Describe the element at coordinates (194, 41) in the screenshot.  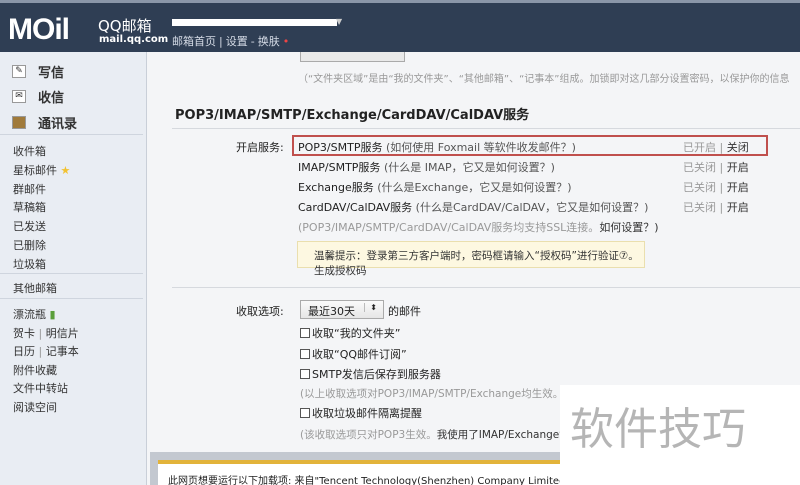
I see `nav-home-link: 邮箱首页` at that location.